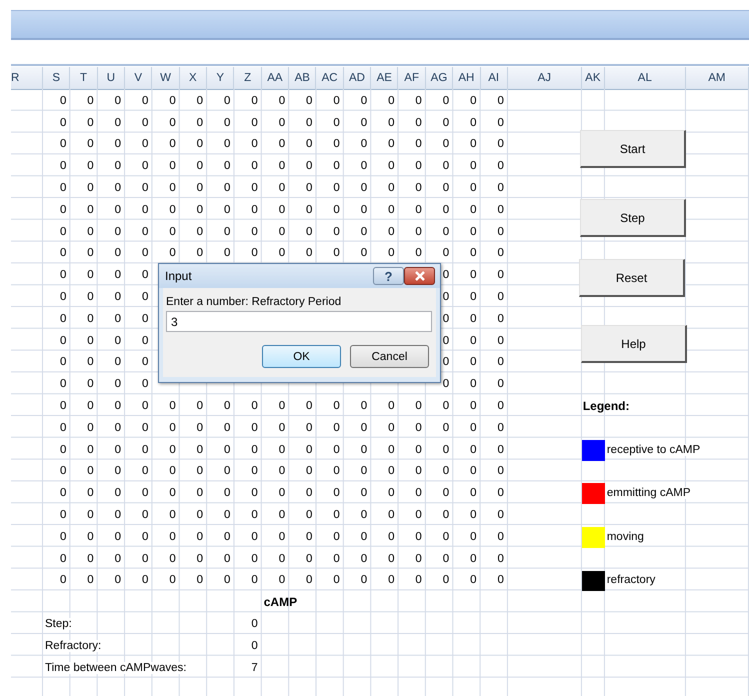  I want to click on column-header: AC, so click(330, 78).